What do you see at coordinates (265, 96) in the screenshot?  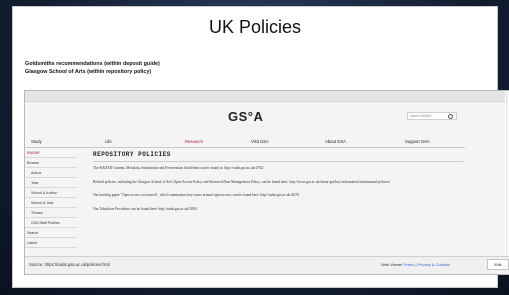 I see `site-top-banner` at bounding box center [265, 96].